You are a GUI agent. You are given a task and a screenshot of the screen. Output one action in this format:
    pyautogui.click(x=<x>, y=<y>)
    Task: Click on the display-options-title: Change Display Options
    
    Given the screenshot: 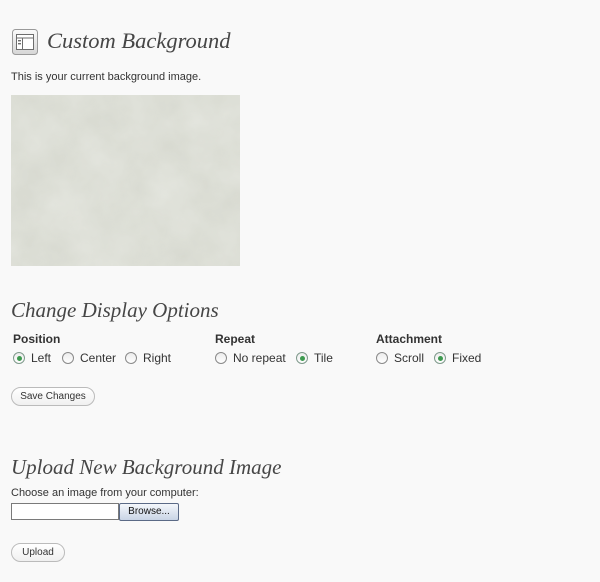 What is the action you would take?
    pyautogui.click(x=115, y=310)
    